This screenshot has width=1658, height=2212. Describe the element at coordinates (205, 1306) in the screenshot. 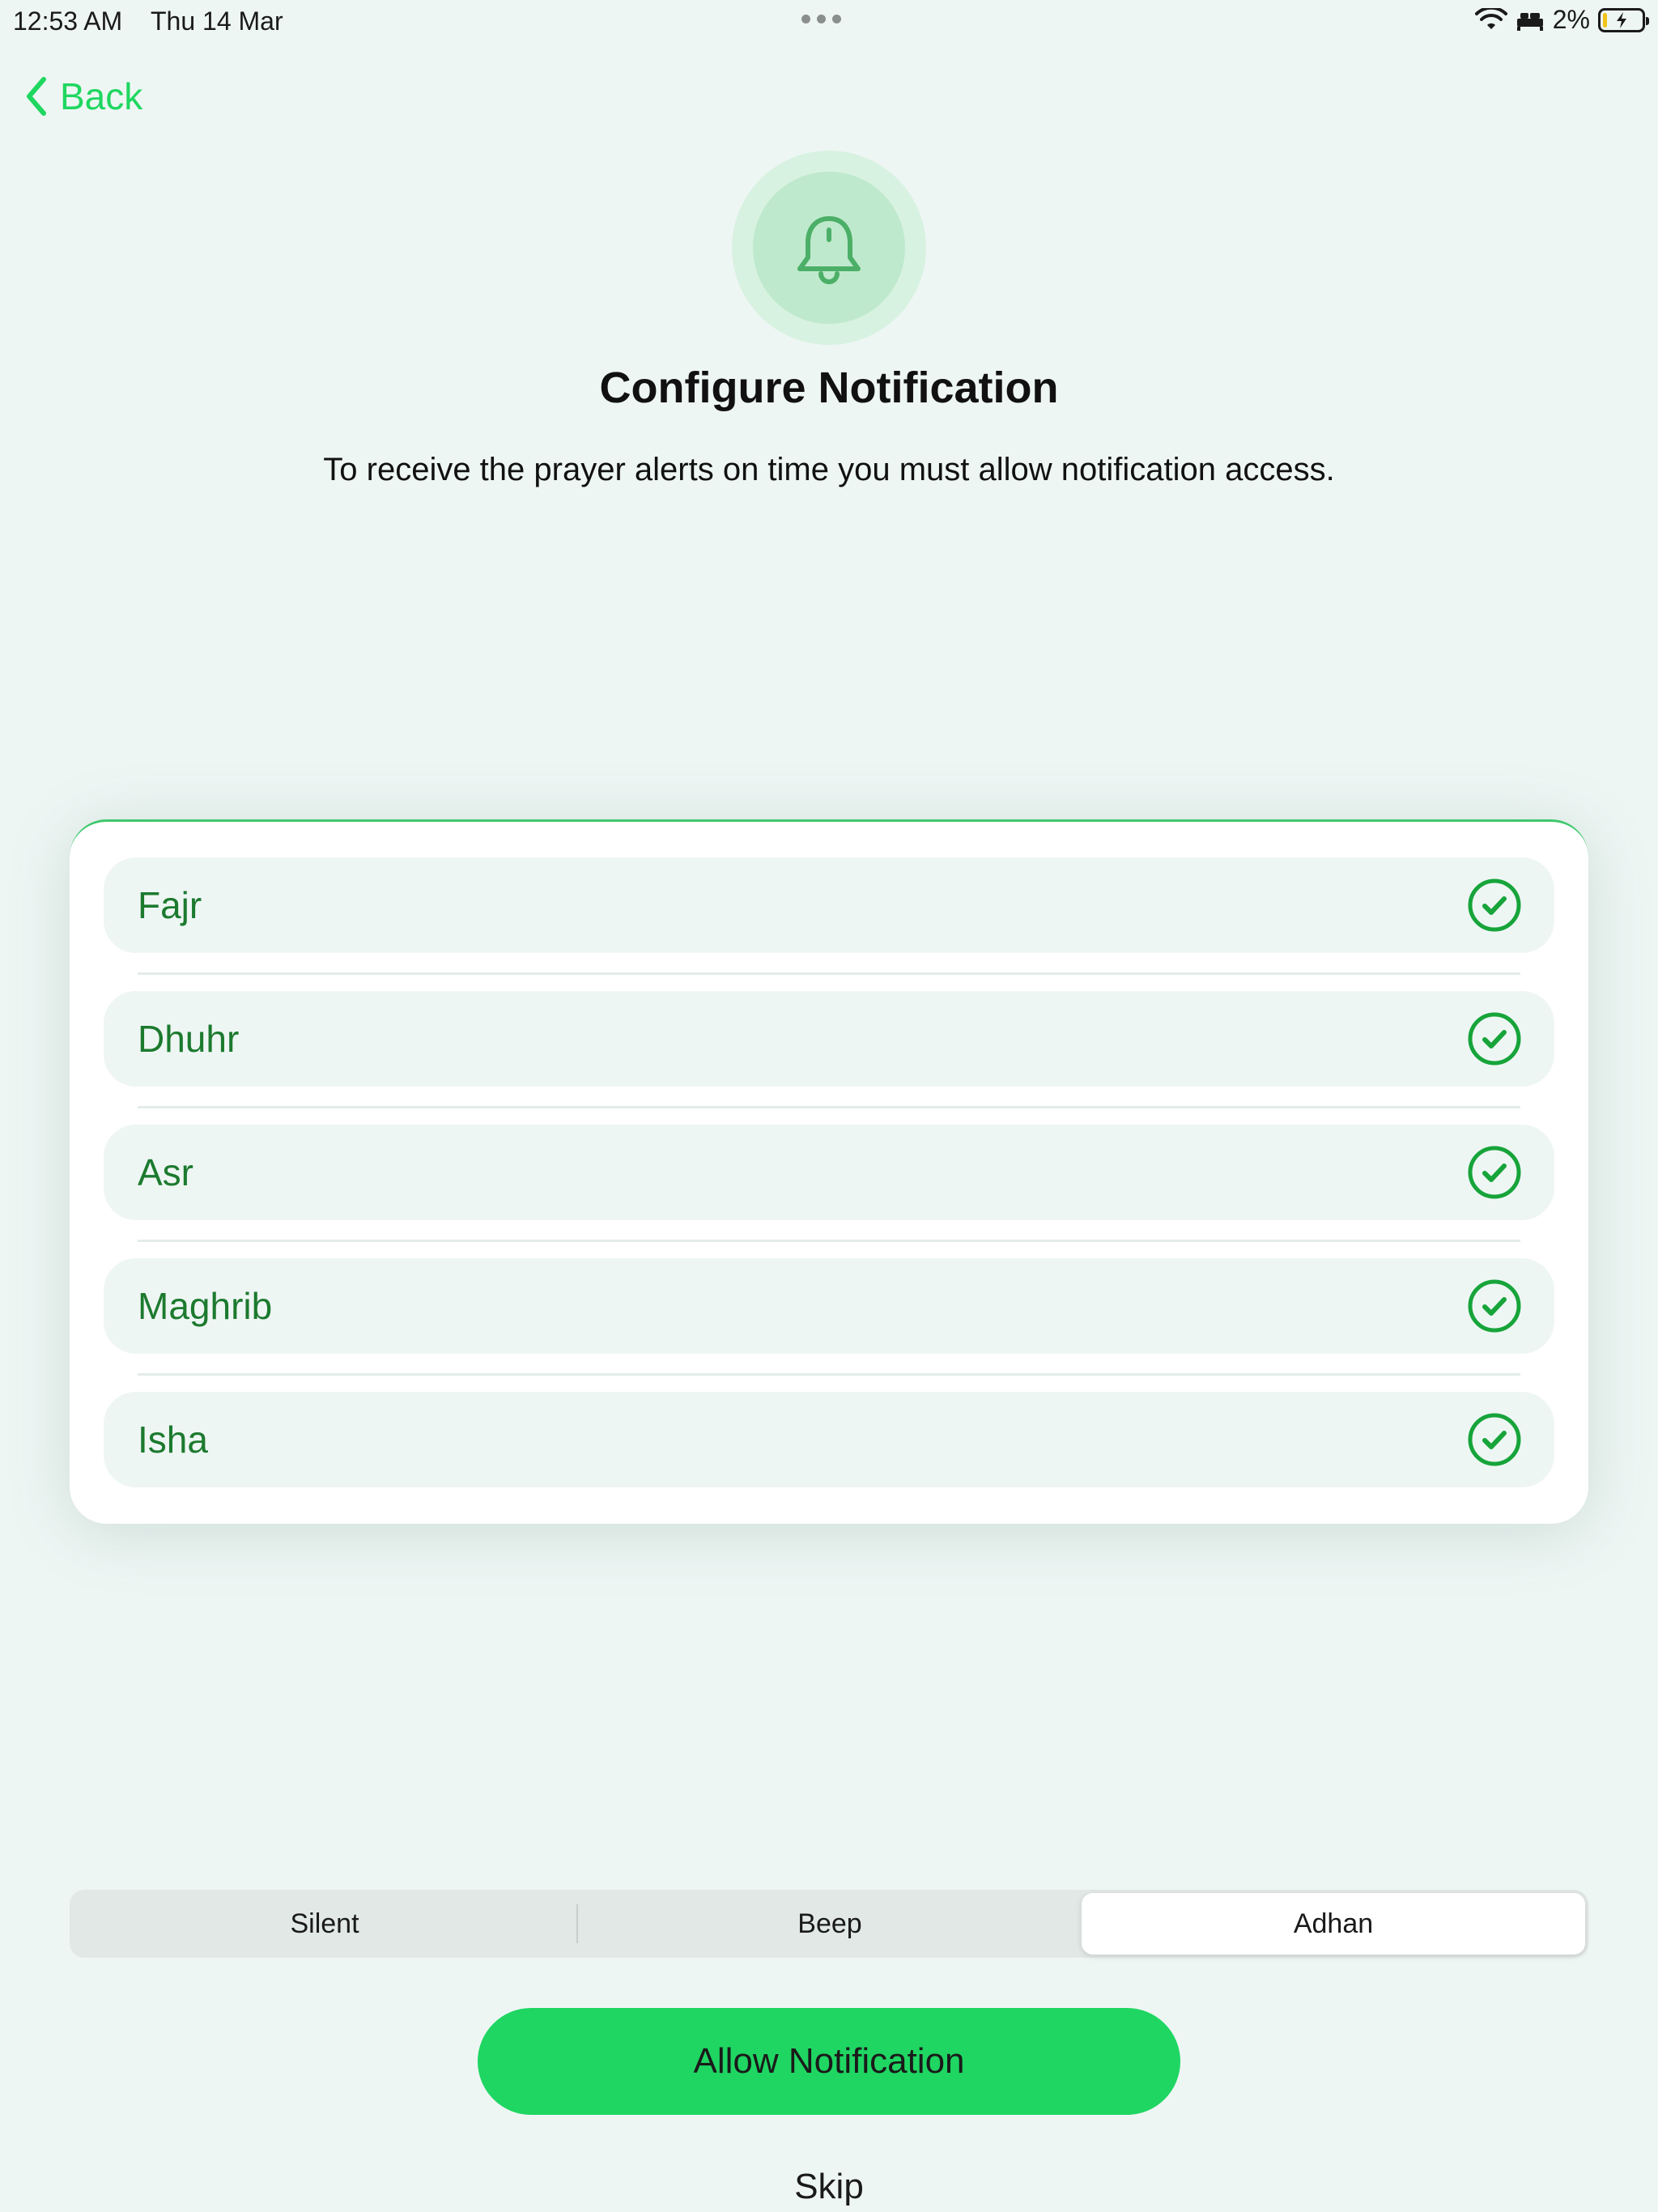

I see `prayer-label: Maghrib` at that location.